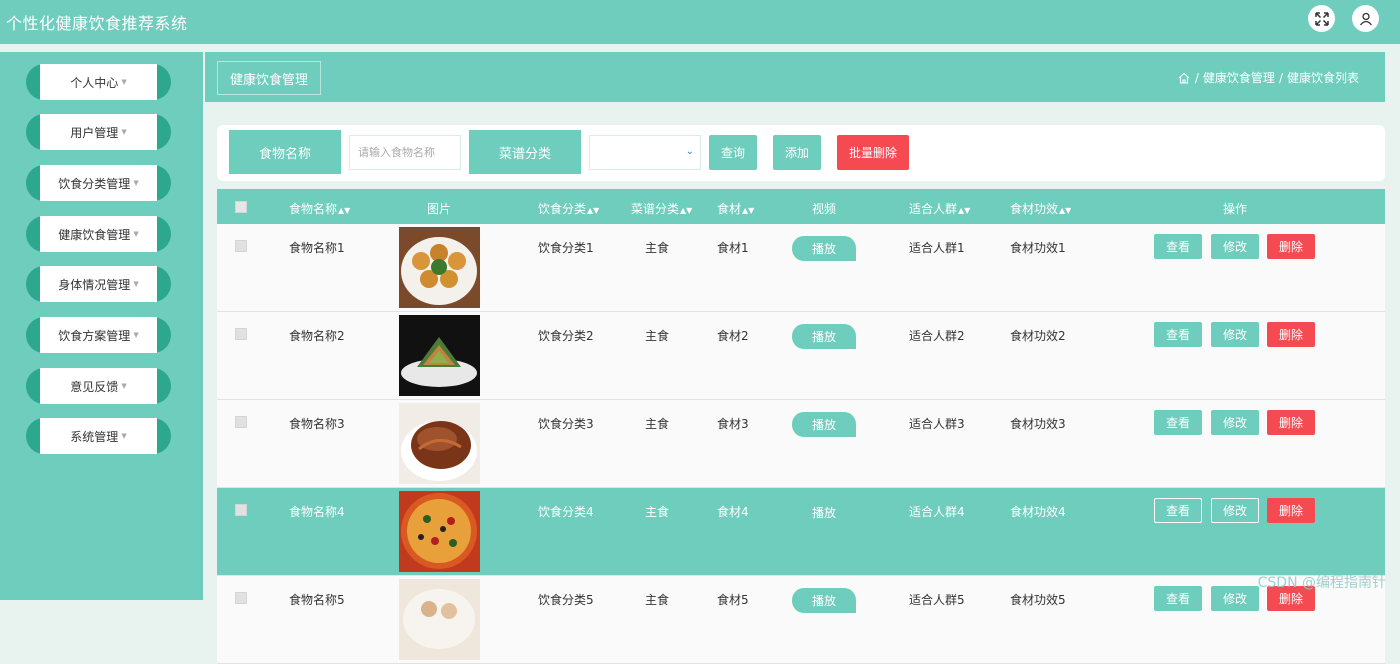 The image size is (1400, 664). Describe the element at coordinates (873, 152) in the screenshot. I see `batch-delete-button: 批量删除` at that location.